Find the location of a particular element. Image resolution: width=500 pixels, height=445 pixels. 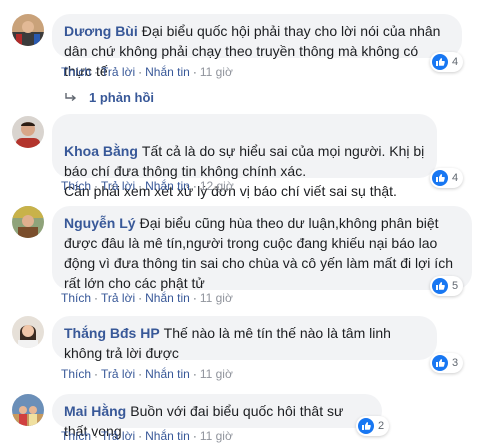

comment-time: 12 giờ is located at coordinates (217, 186).